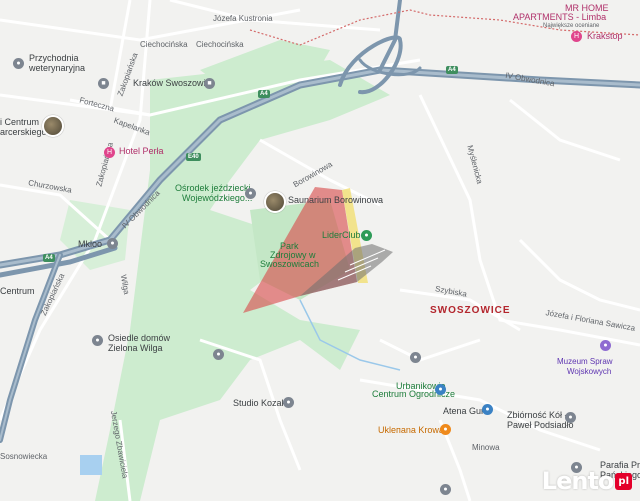  Describe the element at coordinates (49, 258) in the screenshot. I see `road-shield-a4-left: A4` at that location.